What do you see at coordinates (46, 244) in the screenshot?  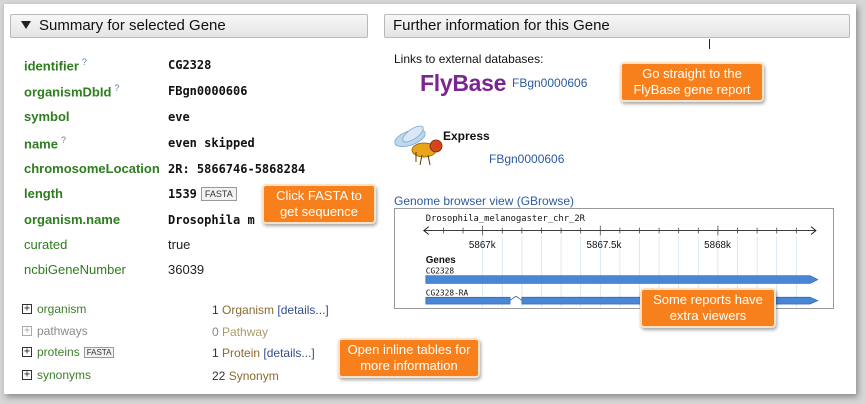 I see `field-label-curated: curated` at bounding box center [46, 244].